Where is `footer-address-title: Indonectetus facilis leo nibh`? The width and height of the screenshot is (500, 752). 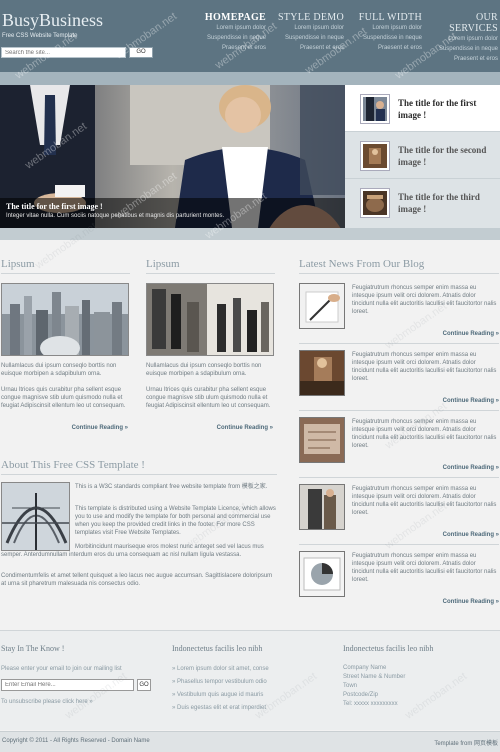 footer-address-title: Indonectetus facilis leo nibh is located at coordinates (388, 648).